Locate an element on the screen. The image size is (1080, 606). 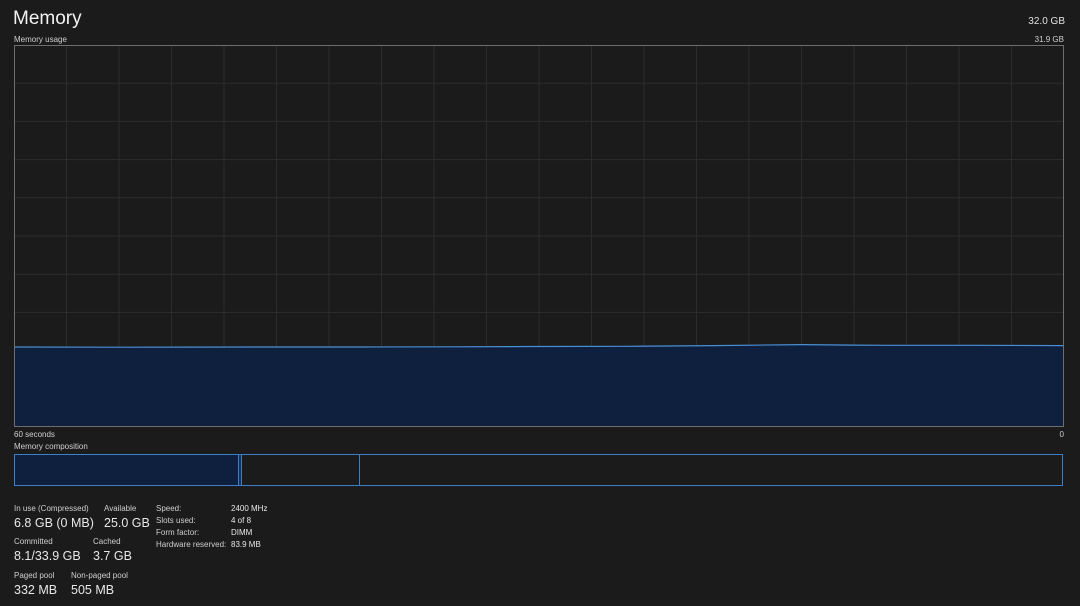
hardware-reserved-value: 83.9 MB is located at coordinates (246, 544).